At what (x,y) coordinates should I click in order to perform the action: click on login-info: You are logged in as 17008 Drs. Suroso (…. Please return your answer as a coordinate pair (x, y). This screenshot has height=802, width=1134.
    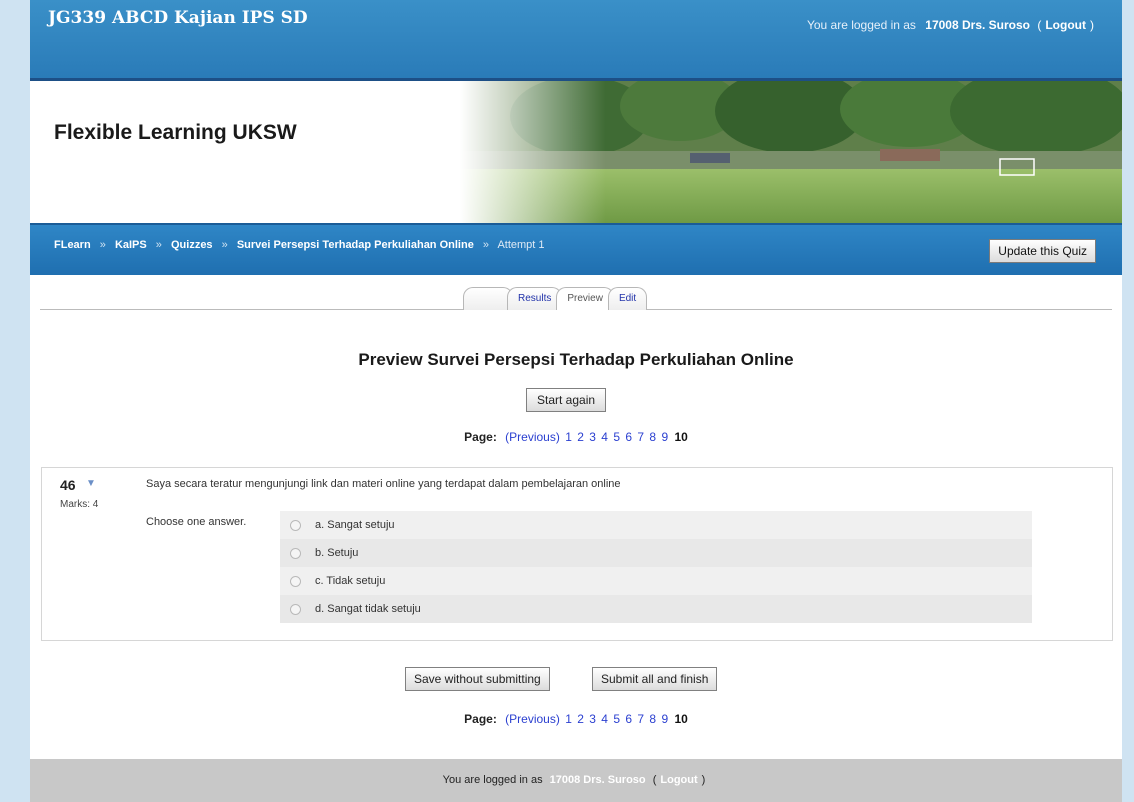
    Looking at the image, I should click on (952, 25).